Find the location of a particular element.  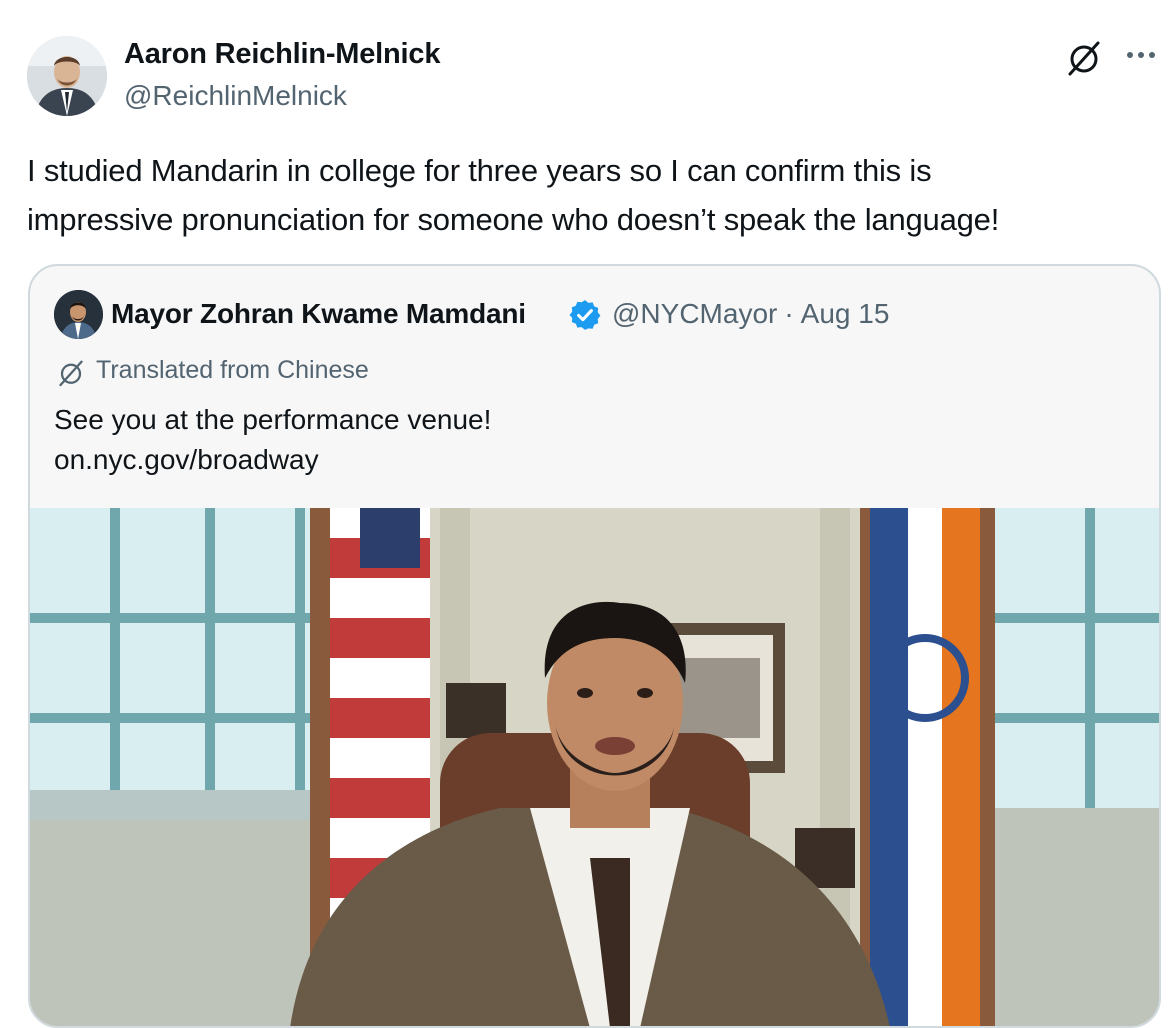

verified-badge is located at coordinates (585, 315).